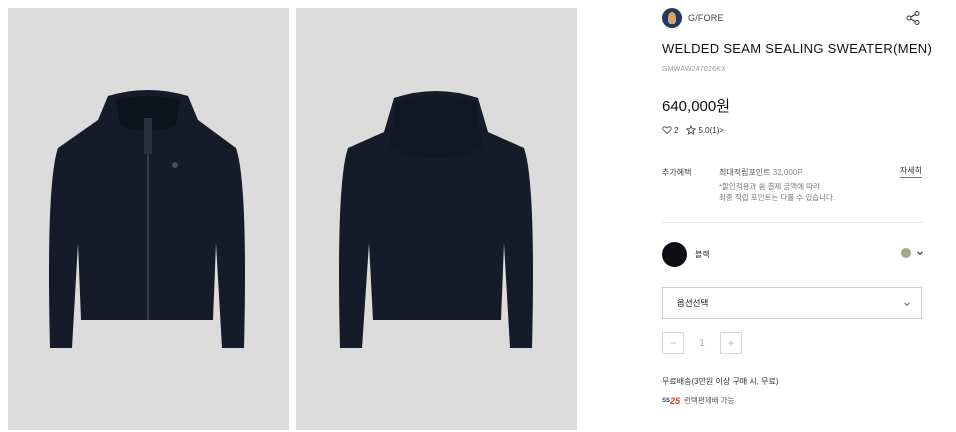 This screenshot has height=432, width=956. I want to click on delivery-badge-number: 25, so click(675, 400).